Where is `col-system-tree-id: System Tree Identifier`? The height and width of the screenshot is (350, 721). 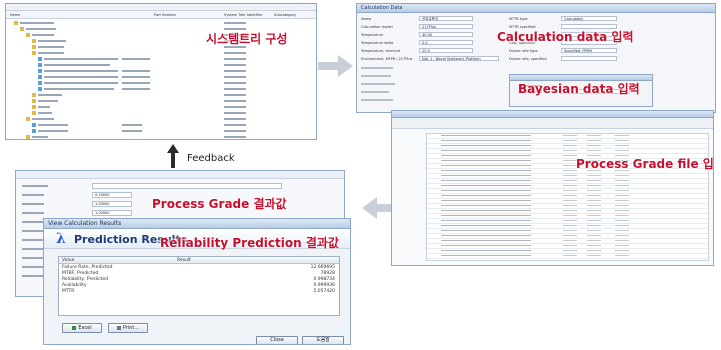 col-system-tree-id: System Tree Identifier is located at coordinates (243, 15).